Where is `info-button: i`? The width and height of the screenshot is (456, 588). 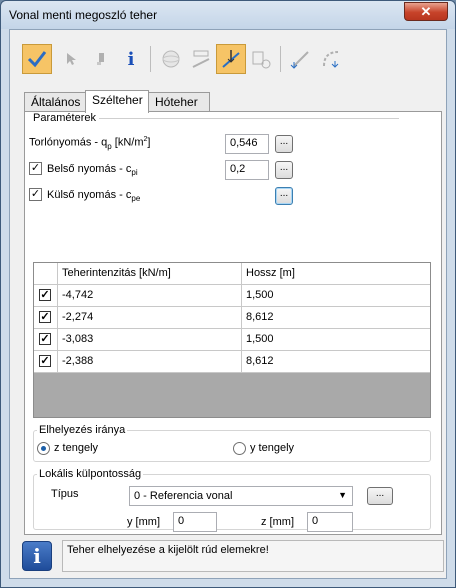 info-button: i is located at coordinates (131, 59).